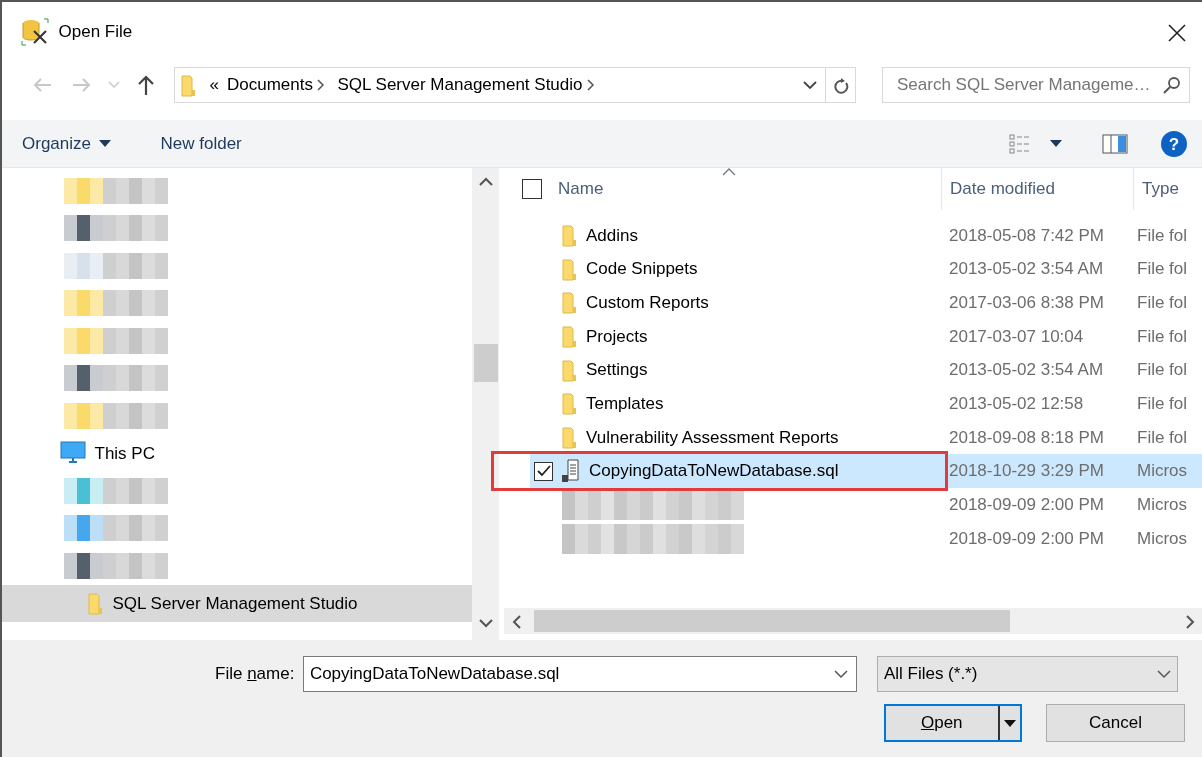  I want to click on forward-arrow-icon, so click(82, 85).